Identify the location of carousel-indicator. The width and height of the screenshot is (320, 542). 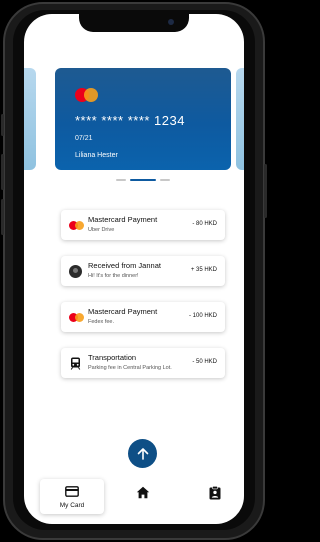
(143, 180).